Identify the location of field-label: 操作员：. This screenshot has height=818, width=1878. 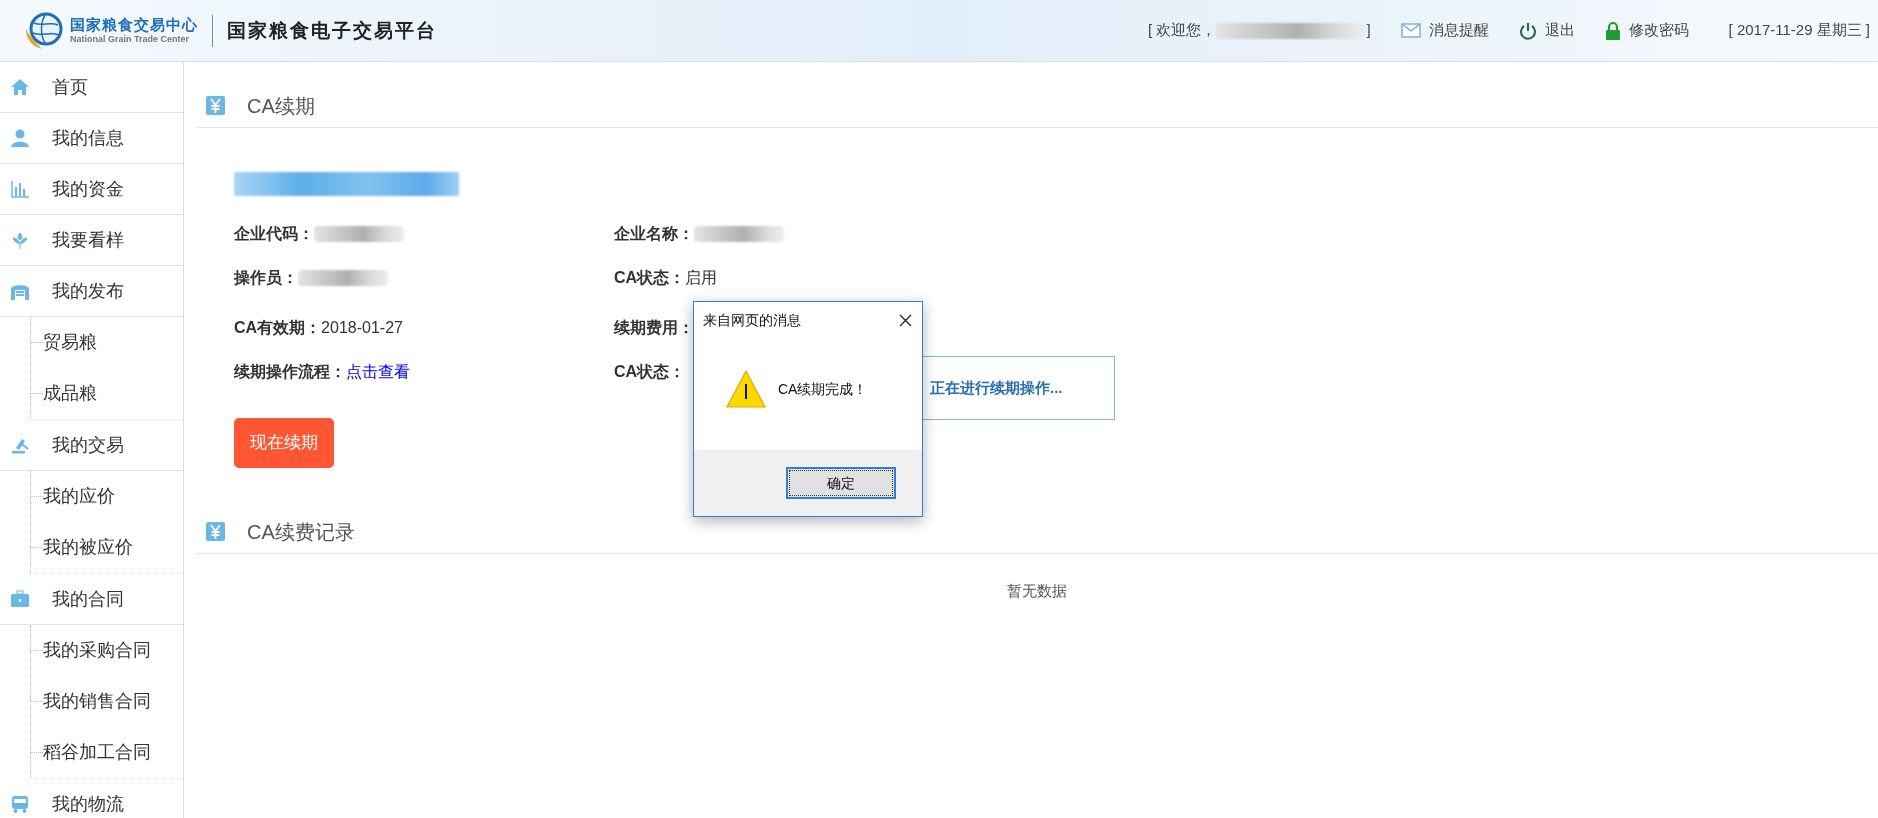
(266, 278).